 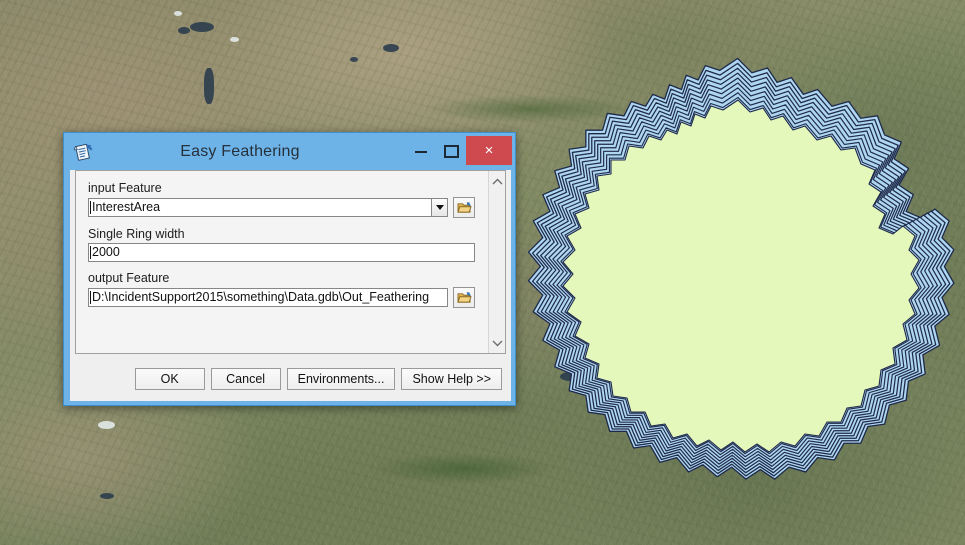 I want to click on ring-width-input: 2000, so click(x=281, y=252).